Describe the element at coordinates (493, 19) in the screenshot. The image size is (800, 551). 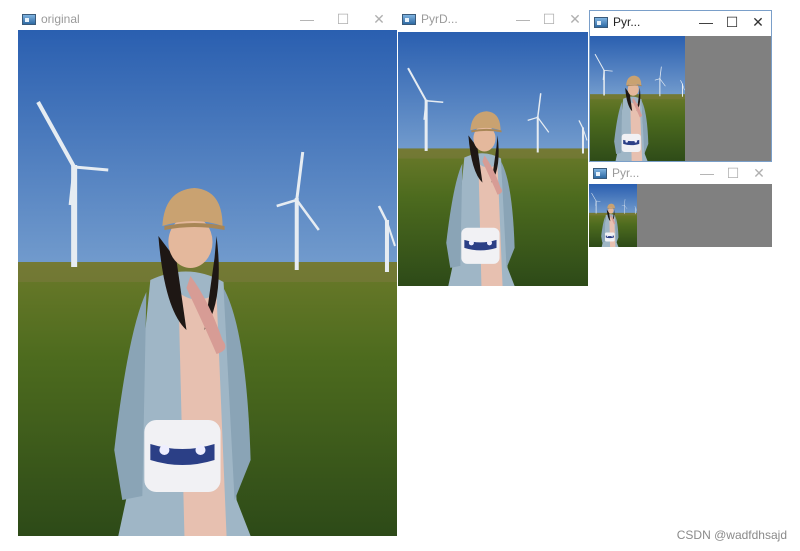
I see `window-titlebar: PyrD... — ☐ ✕` at that location.